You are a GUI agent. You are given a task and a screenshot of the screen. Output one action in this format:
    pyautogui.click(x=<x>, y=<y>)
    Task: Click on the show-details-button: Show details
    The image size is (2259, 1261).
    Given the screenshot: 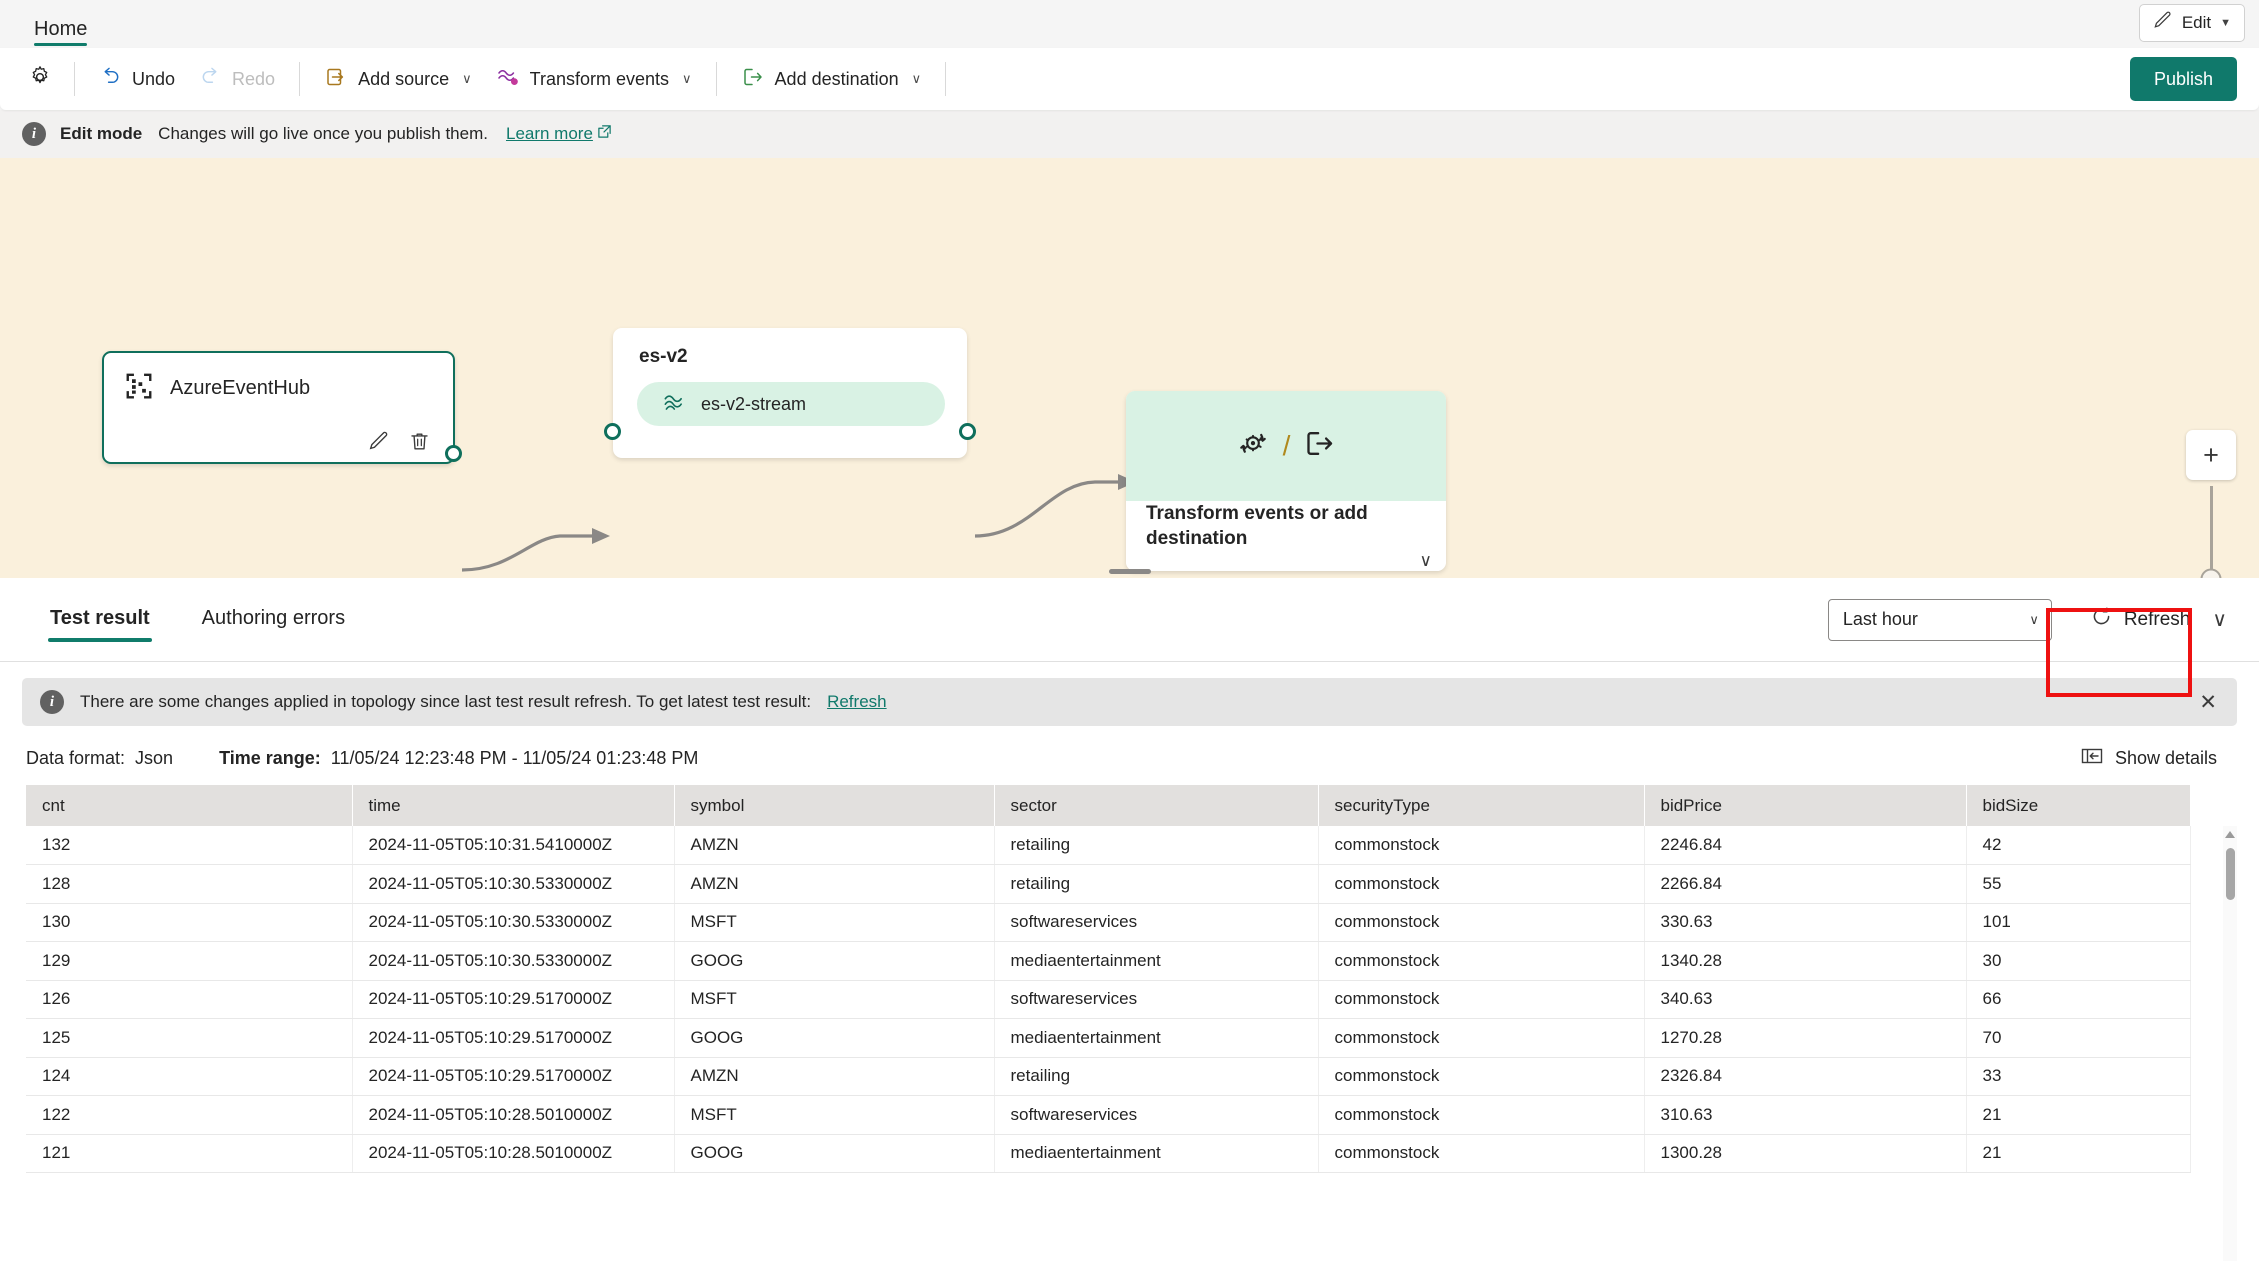 What is the action you would take?
    pyautogui.click(x=2158, y=758)
    